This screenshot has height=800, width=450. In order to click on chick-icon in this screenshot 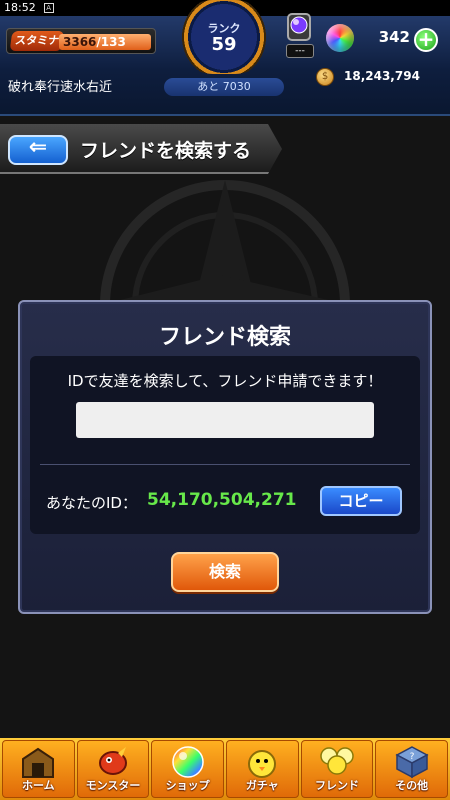, I will do `click(262, 764)`.